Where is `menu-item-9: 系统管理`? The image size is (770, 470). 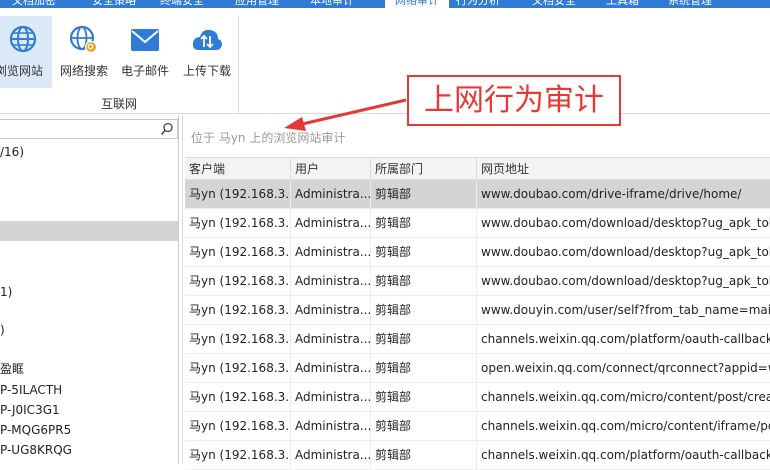
menu-item-9: 系统管理 is located at coordinates (690, 4).